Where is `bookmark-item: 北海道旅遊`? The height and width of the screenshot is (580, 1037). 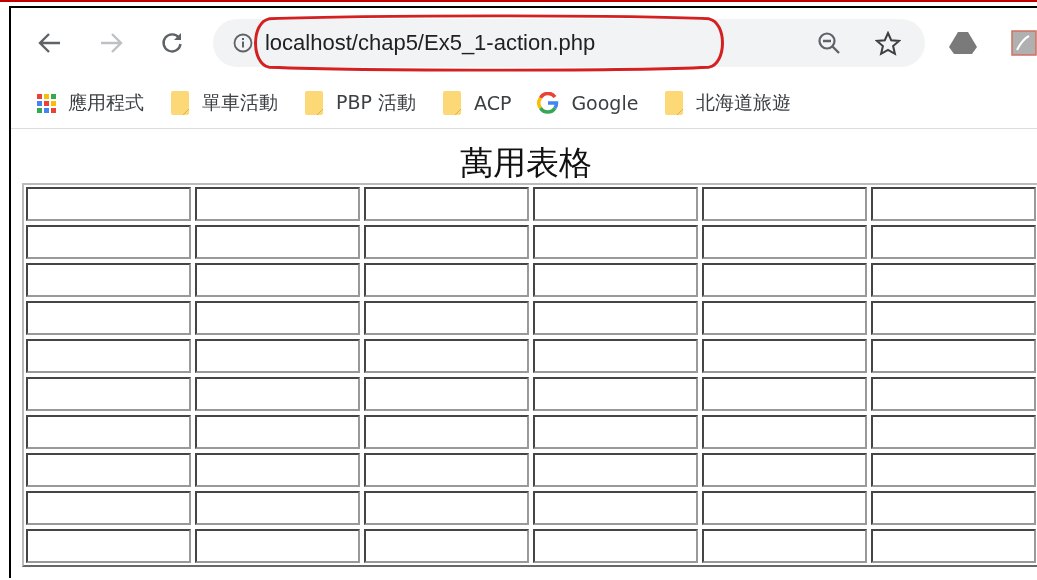 bookmark-item: 北海道旅遊 is located at coordinates (728, 103).